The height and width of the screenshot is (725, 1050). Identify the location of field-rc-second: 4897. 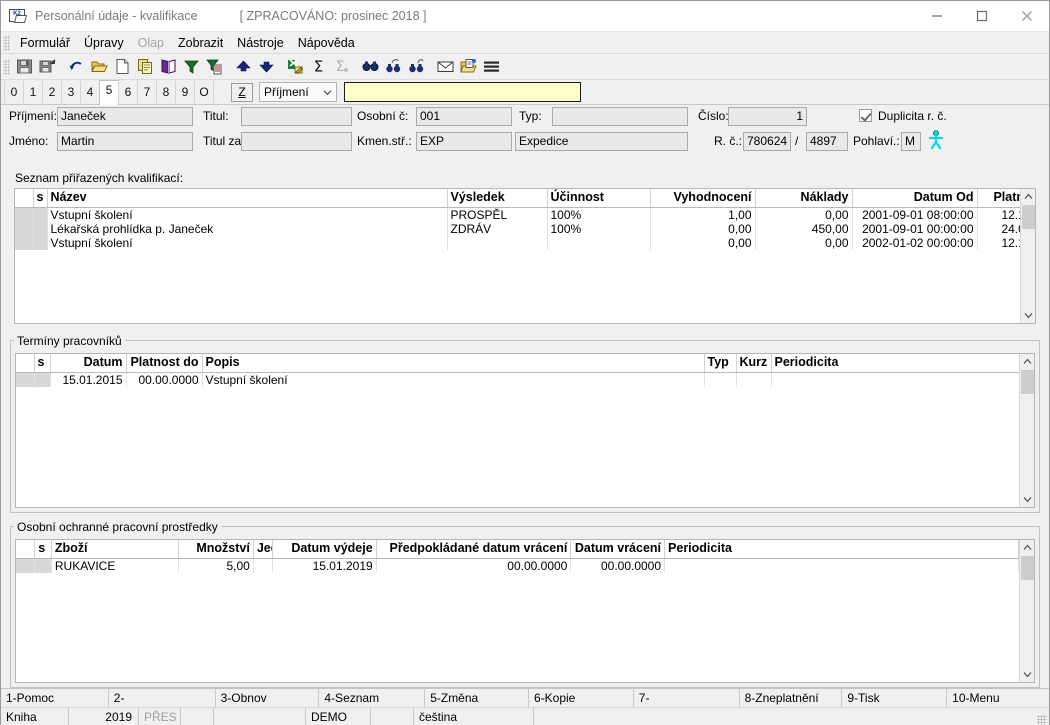
(827, 141).